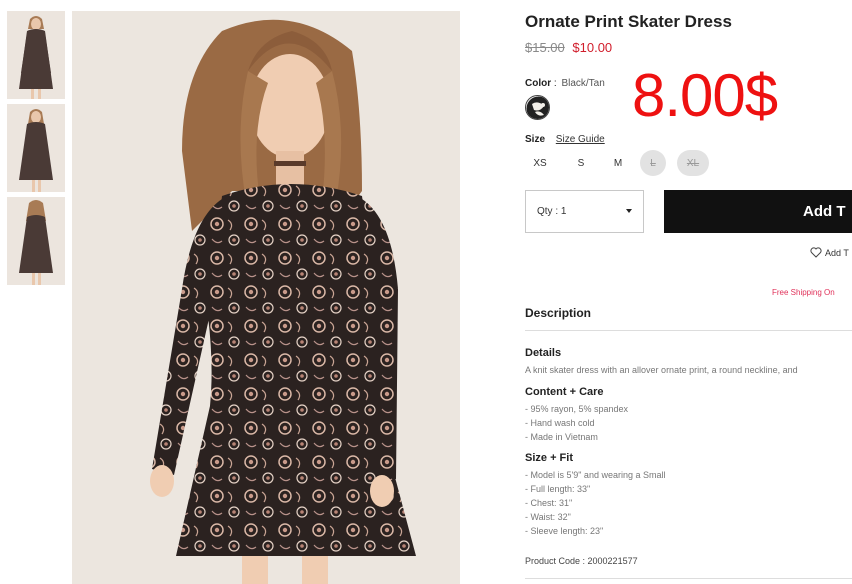 This screenshot has height=584, width=852. Describe the element at coordinates (628, 21) in the screenshot. I see `product-title: Ornate Print Skater Dress` at that location.